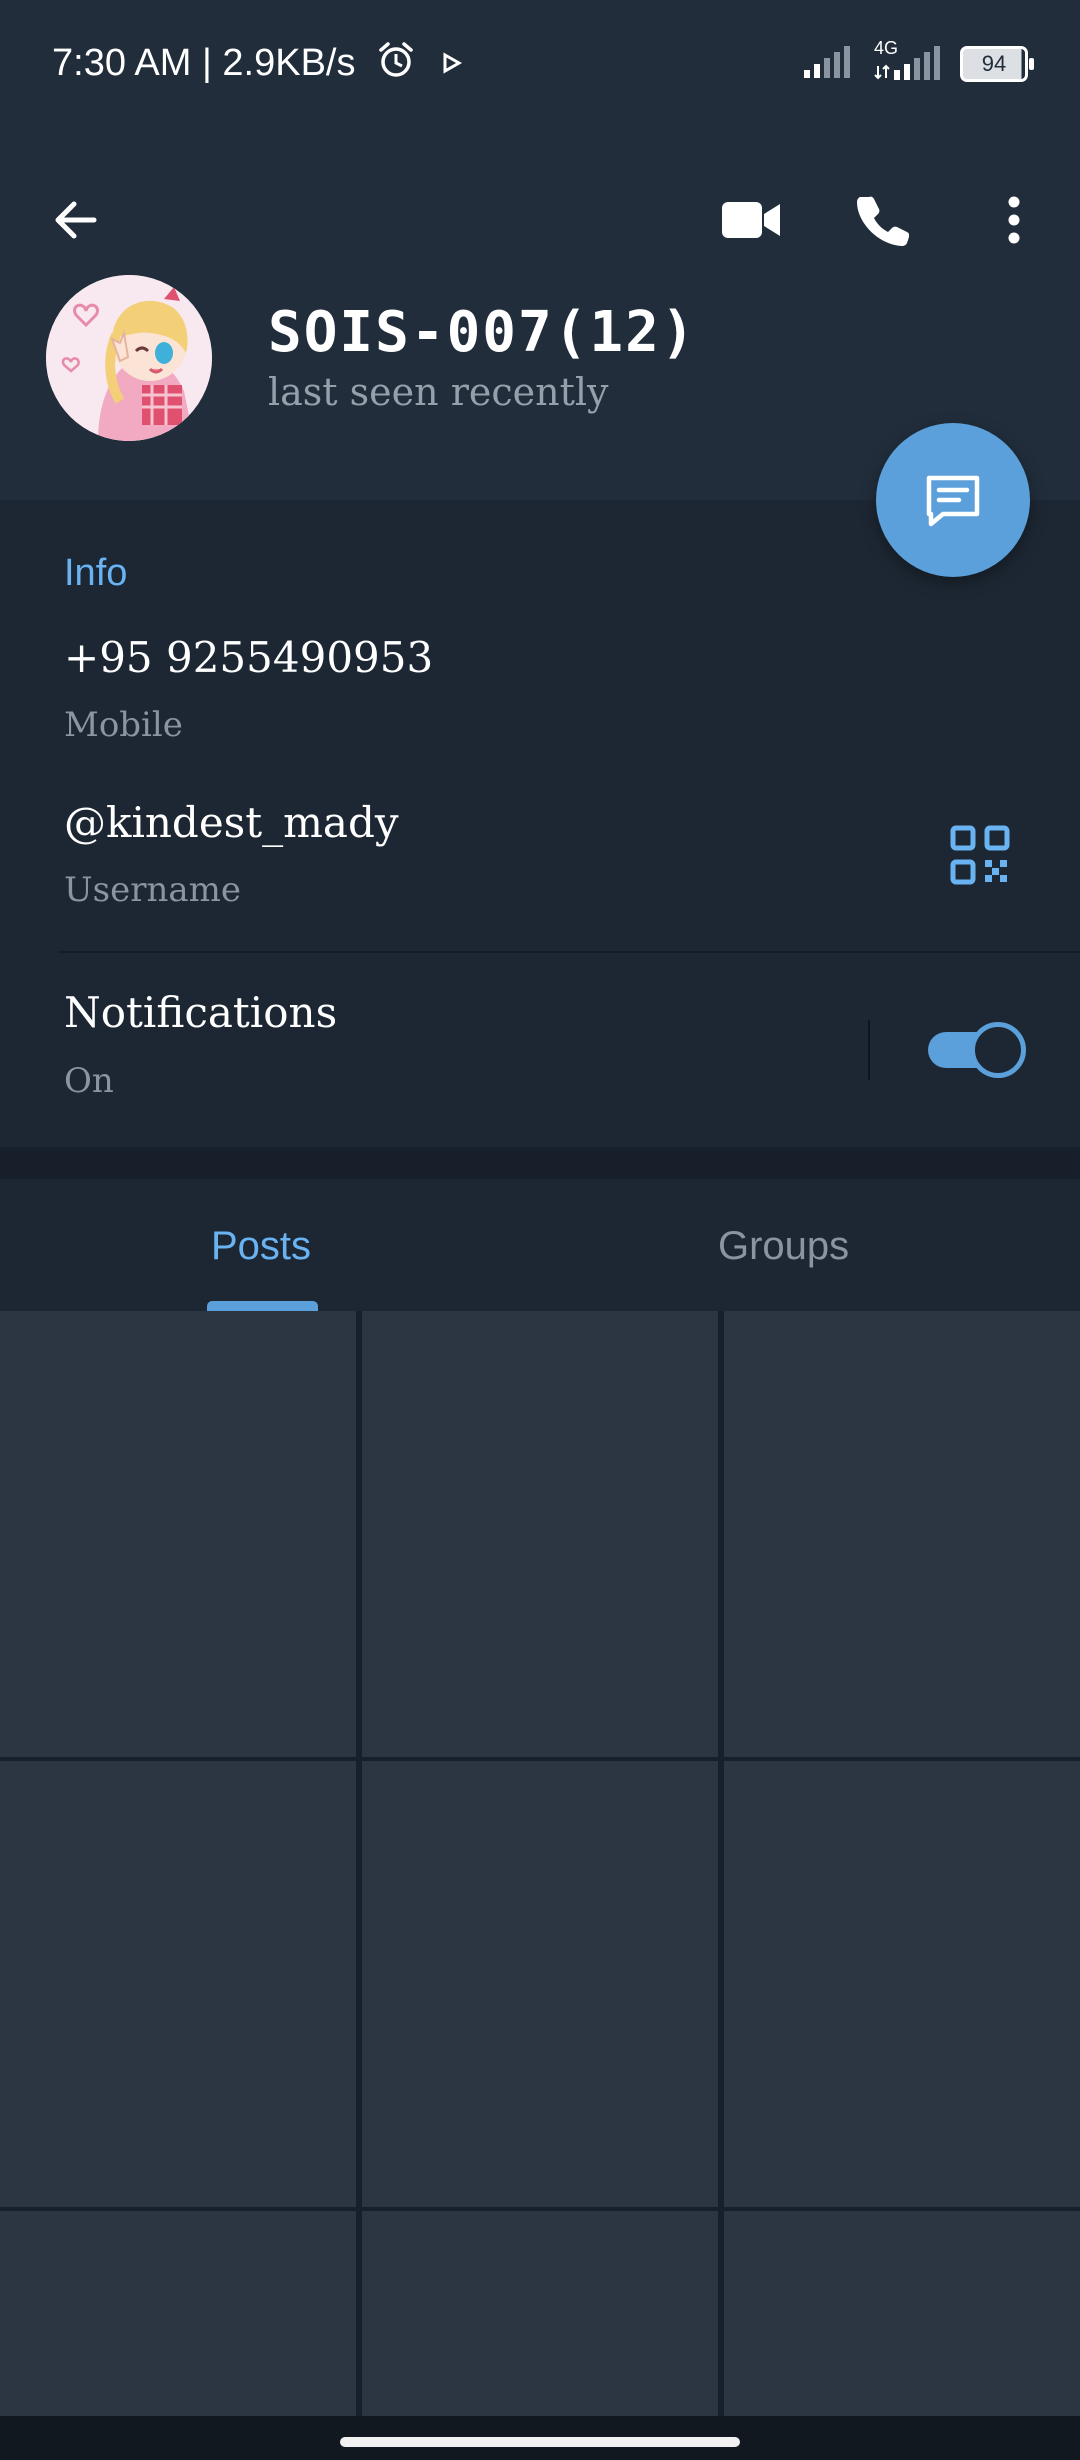 The height and width of the screenshot is (2460, 1080). Describe the element at coordinates (783, 1246) in the screenshot. I see `tab-groups: Groups` at that location.